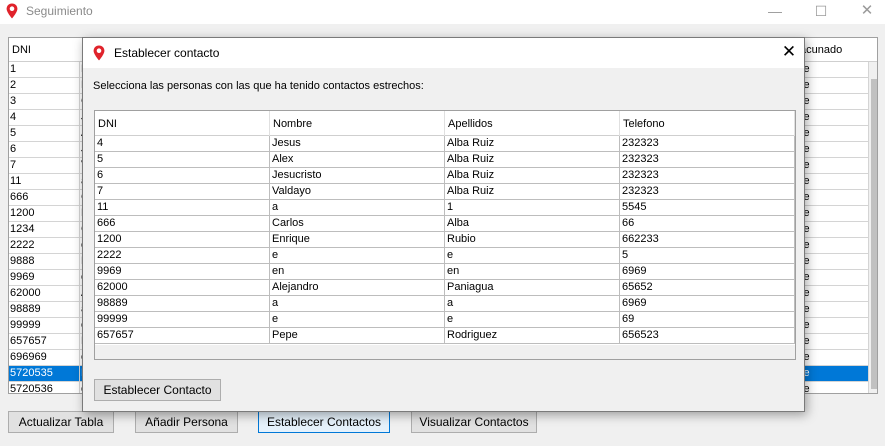 The image size is (885, 446). What do you see at coordinates (707, 240) in the screenshot?
I see `cell-telefono: 662233` at bounding box center [707, 240].